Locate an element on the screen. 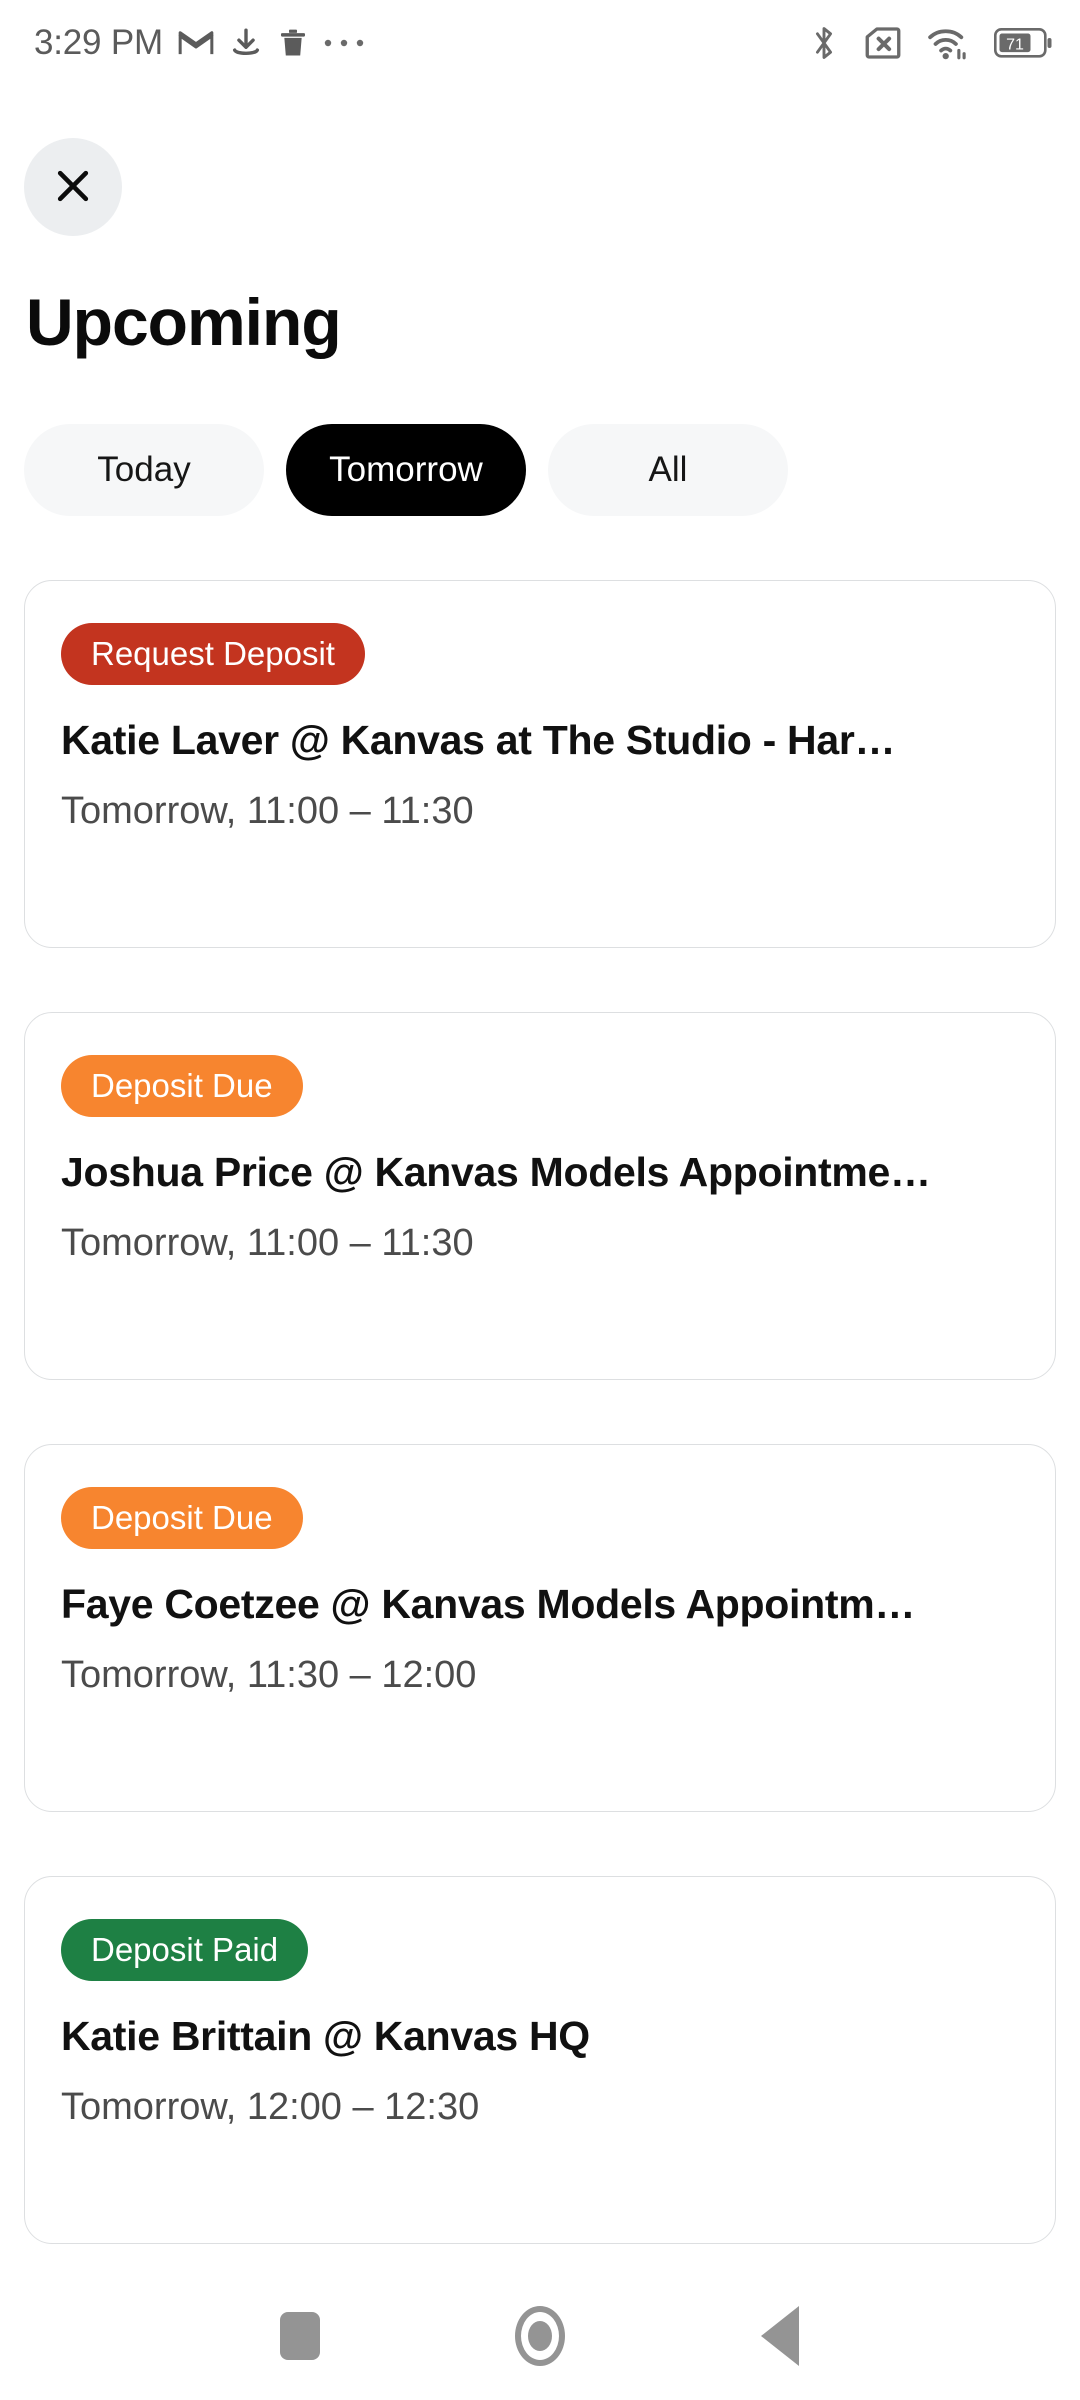 The image size is (1080, 2400). triangle-back-icon is located at coordinates (780, 2336).